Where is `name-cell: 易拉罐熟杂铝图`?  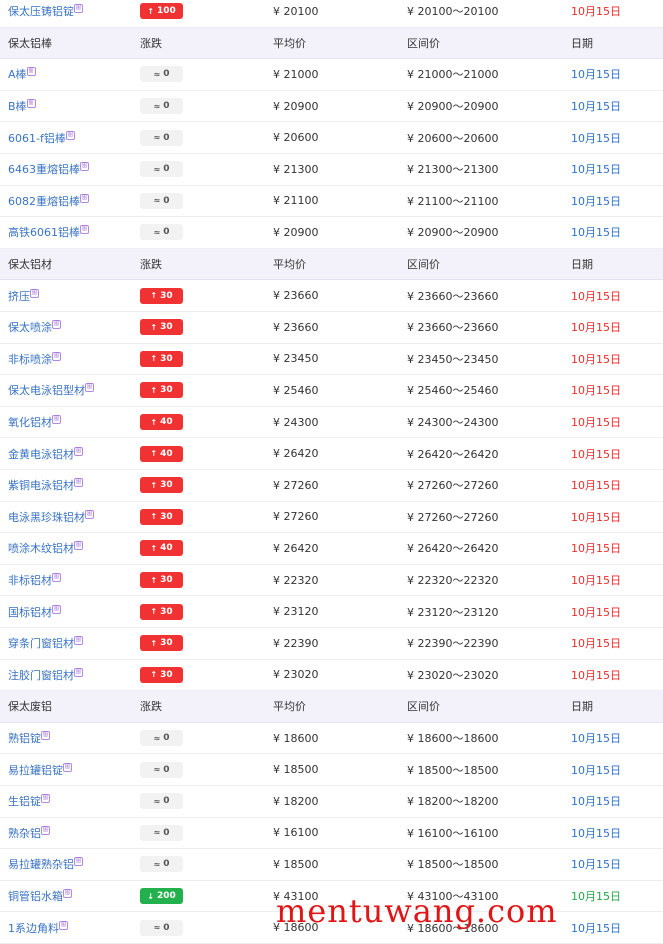
name-cell: 易拉罐熟杂铝图 is located at coordinates (45, 864).